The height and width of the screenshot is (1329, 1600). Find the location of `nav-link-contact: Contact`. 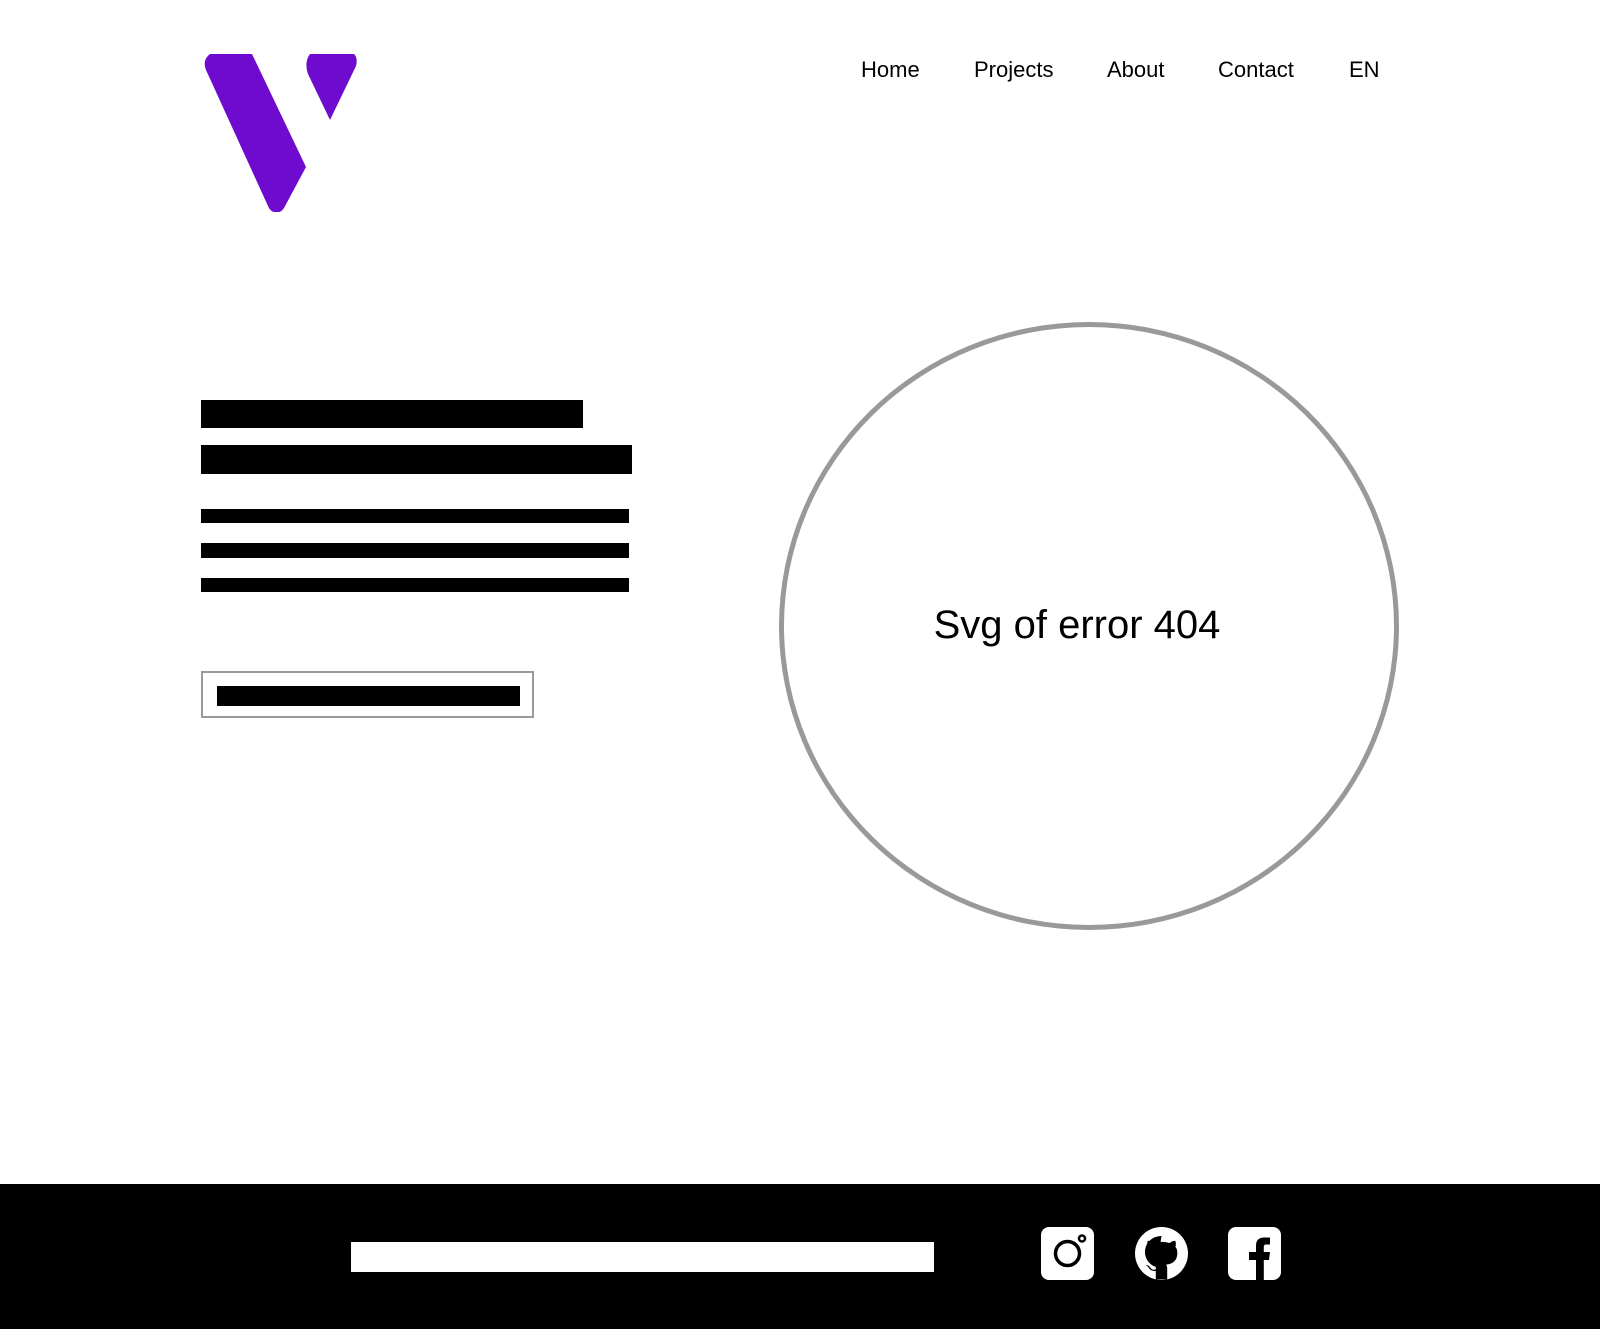

nav-link-contact: Contact is located at coordinates (1256, 70).